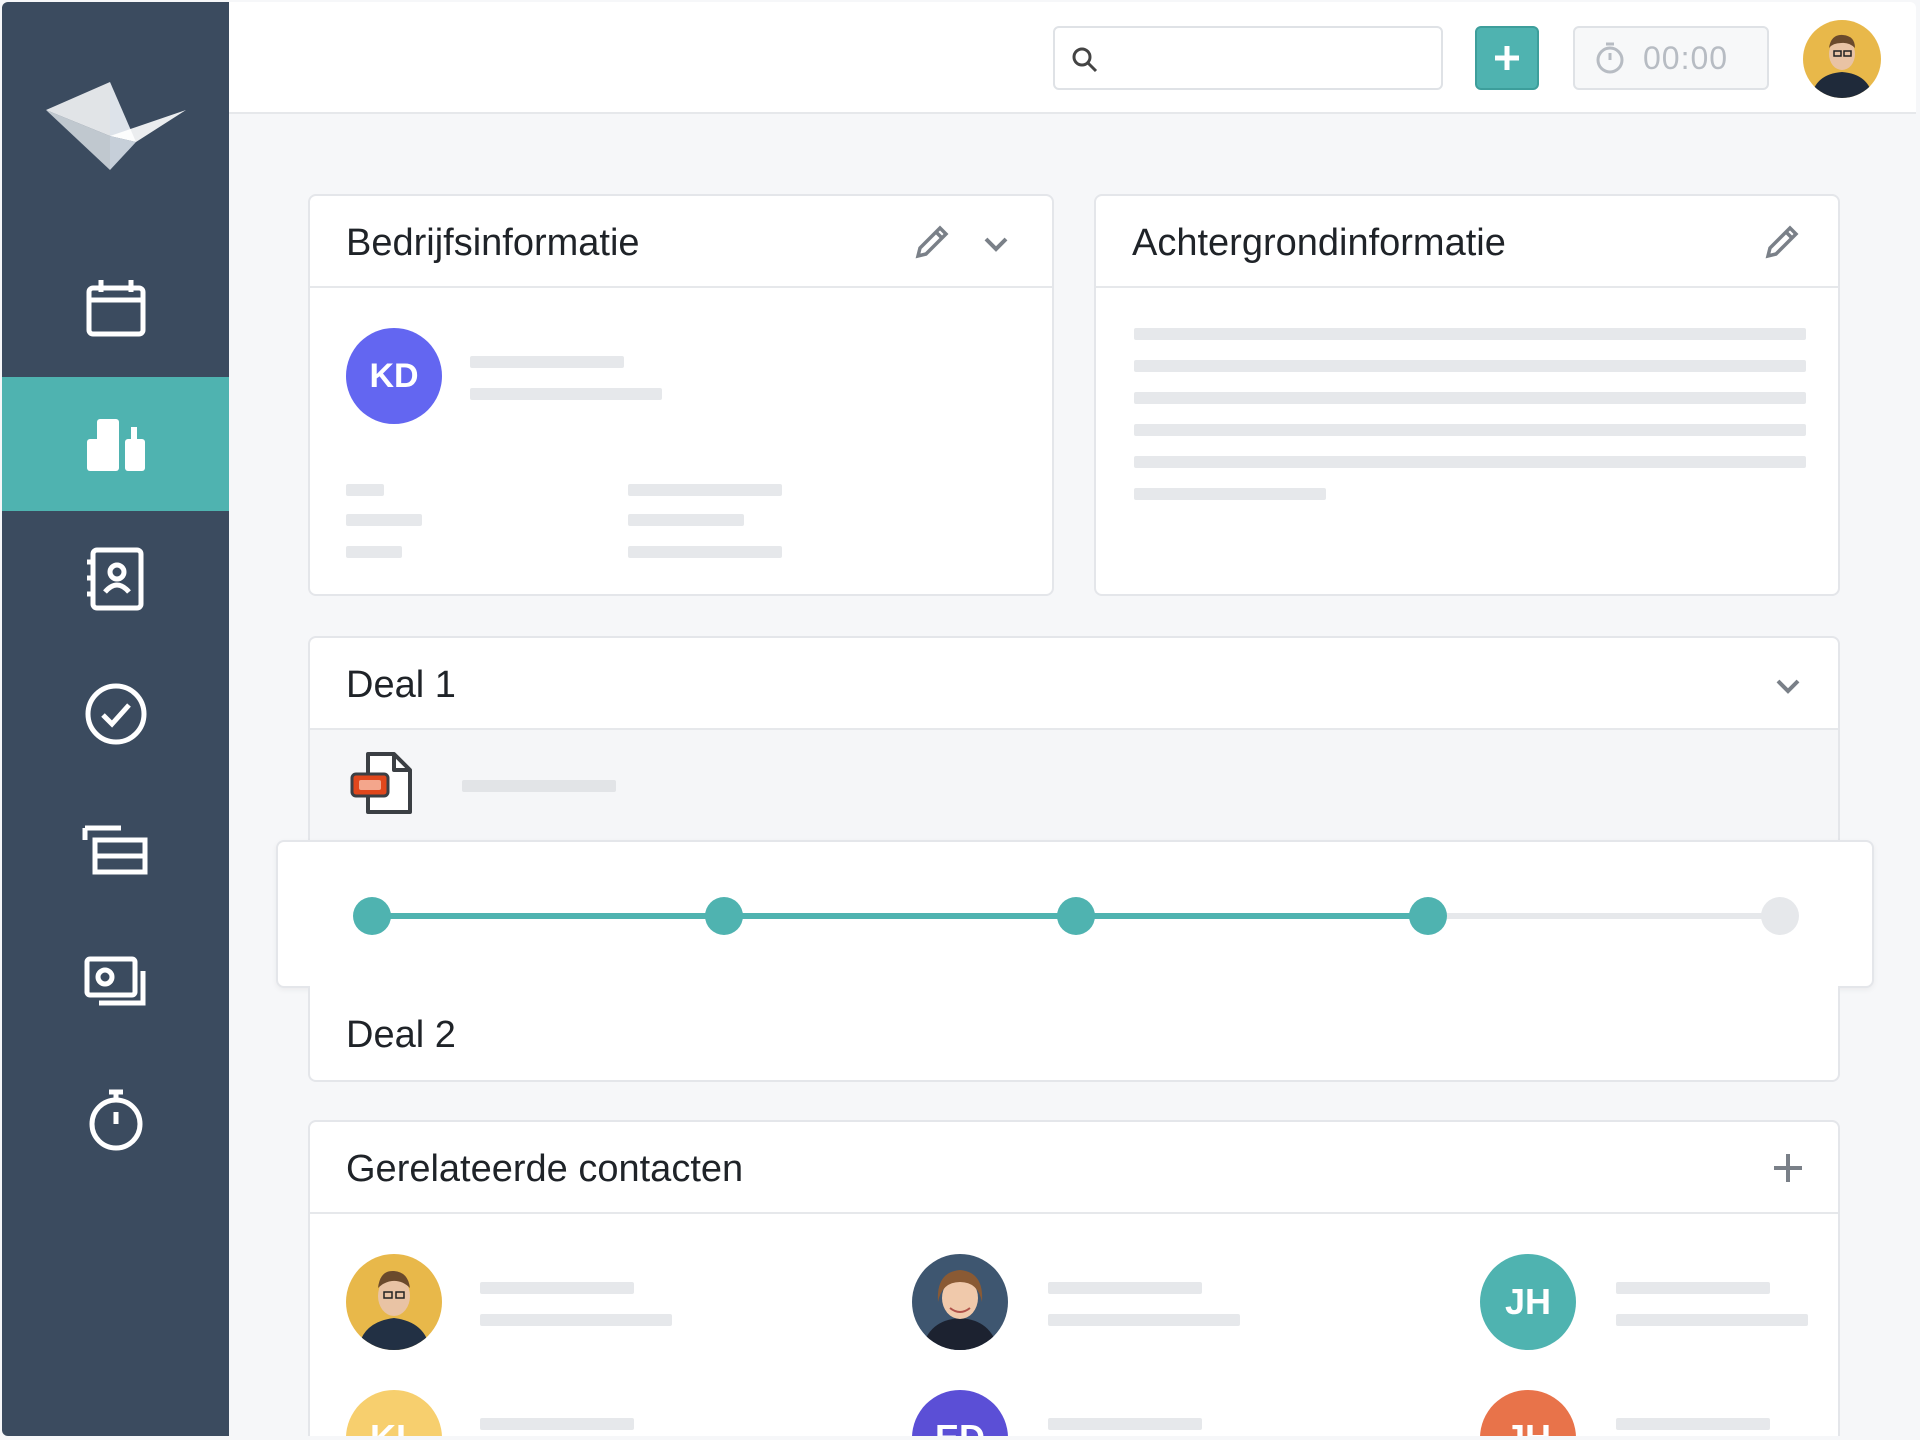 Image resolution: width=1920 pixels, height=1440 pixels. I want to click on contacts-icon, so click(114, 579).